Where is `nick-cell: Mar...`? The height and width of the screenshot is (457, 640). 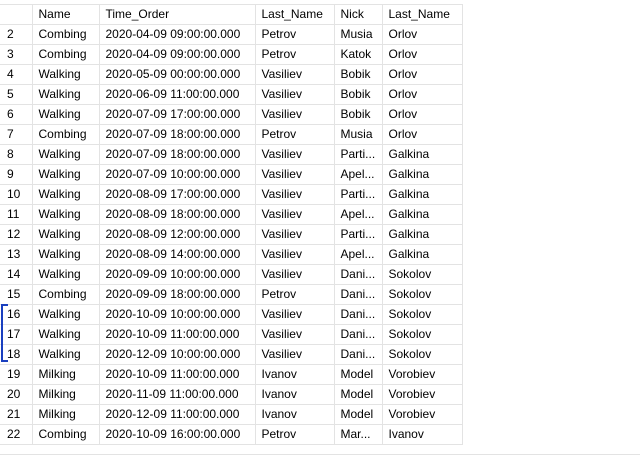
nick-cell: Mar... is located at coordinates (358, 434).